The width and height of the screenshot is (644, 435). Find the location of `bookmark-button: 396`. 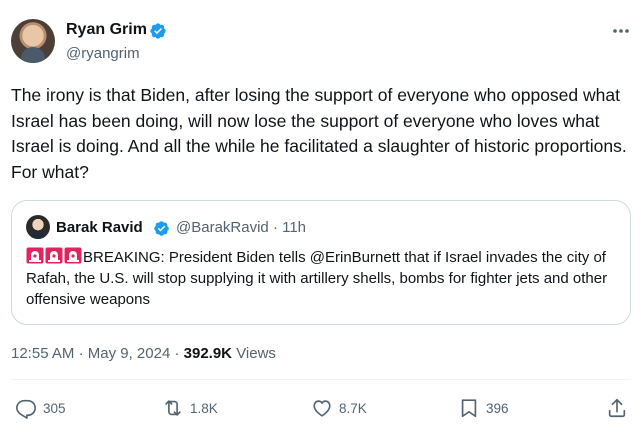

bookmark-button: 396 is located at coordinates (483, 408).